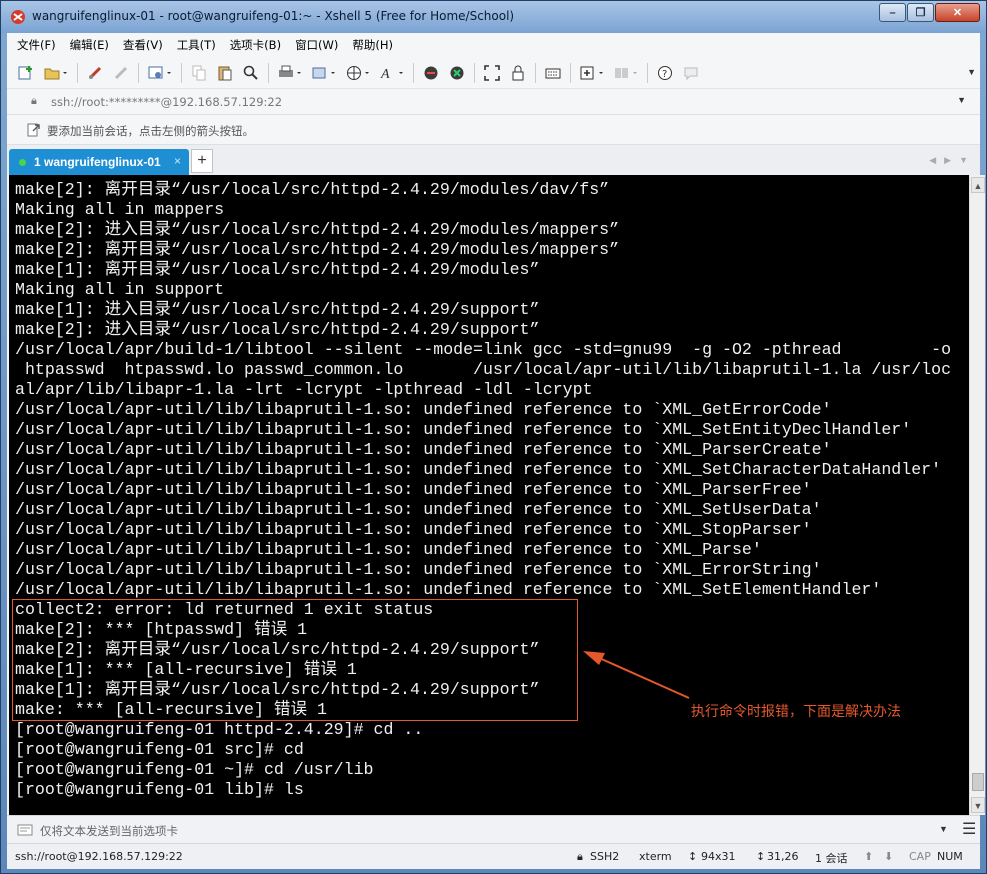  What do you see at coordinates (372, 45) in the screenshot?
I see `menu-help: 帮助(H)` at bounding box center [372, 45].